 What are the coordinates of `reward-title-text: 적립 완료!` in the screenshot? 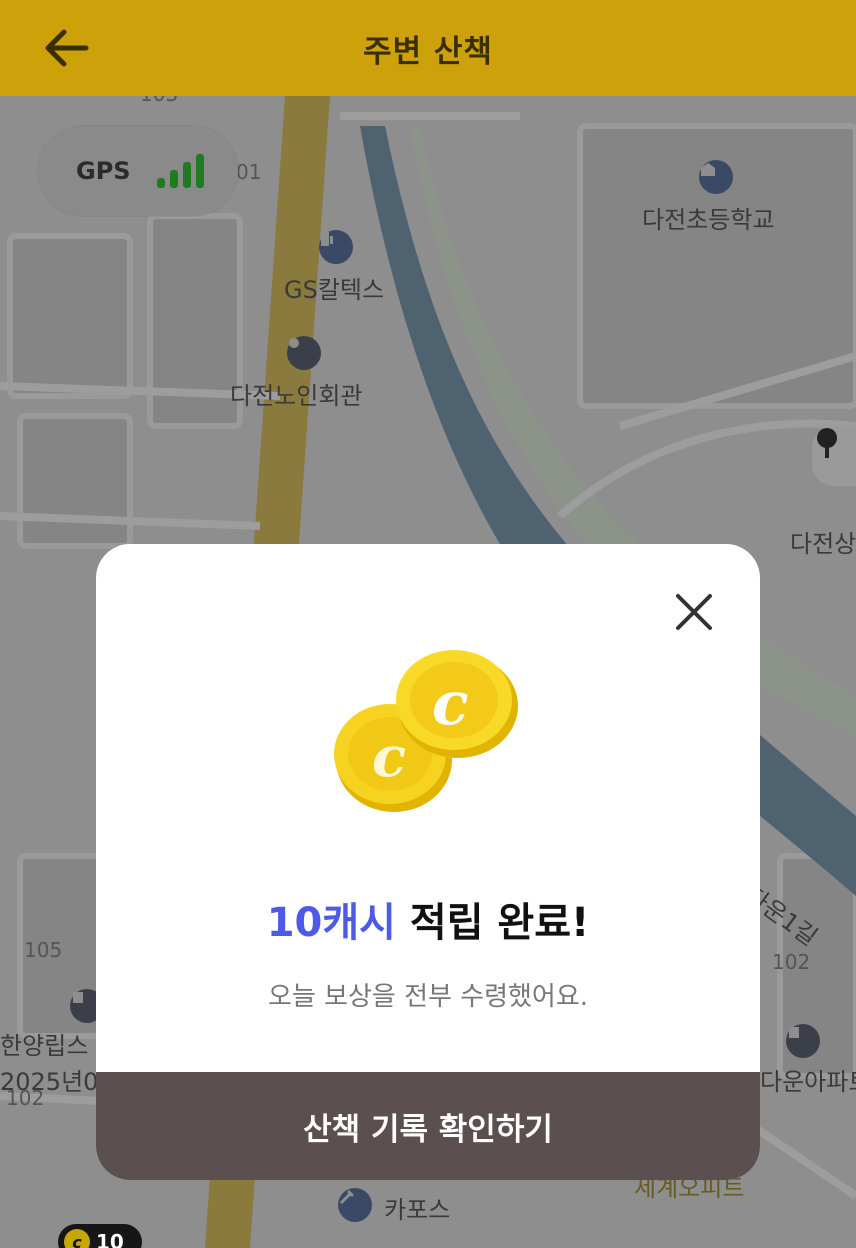 It's located at (492, 923).